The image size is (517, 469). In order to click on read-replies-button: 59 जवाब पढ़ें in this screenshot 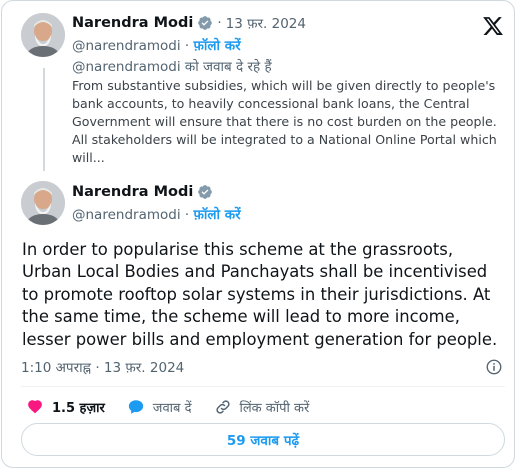, I will do `click(263, 439)`.